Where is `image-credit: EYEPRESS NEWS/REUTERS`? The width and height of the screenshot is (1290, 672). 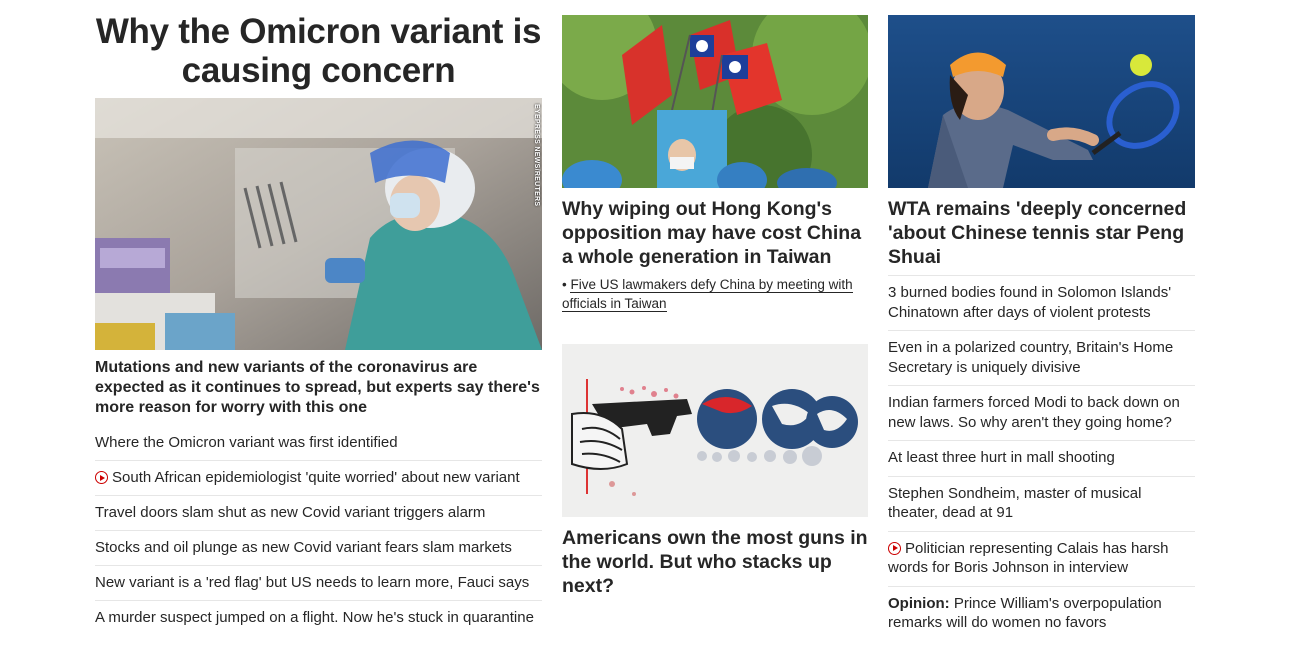
image-credit: EYEPRESS NEWS/REUTERS is located at coordinates (536, 155).